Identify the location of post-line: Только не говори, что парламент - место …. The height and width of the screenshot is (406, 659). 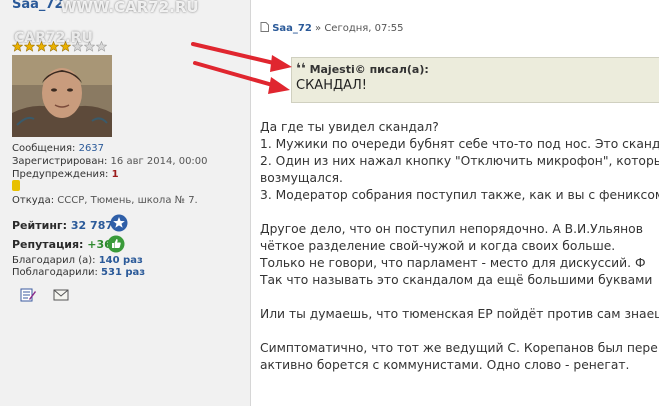
(453, 263).